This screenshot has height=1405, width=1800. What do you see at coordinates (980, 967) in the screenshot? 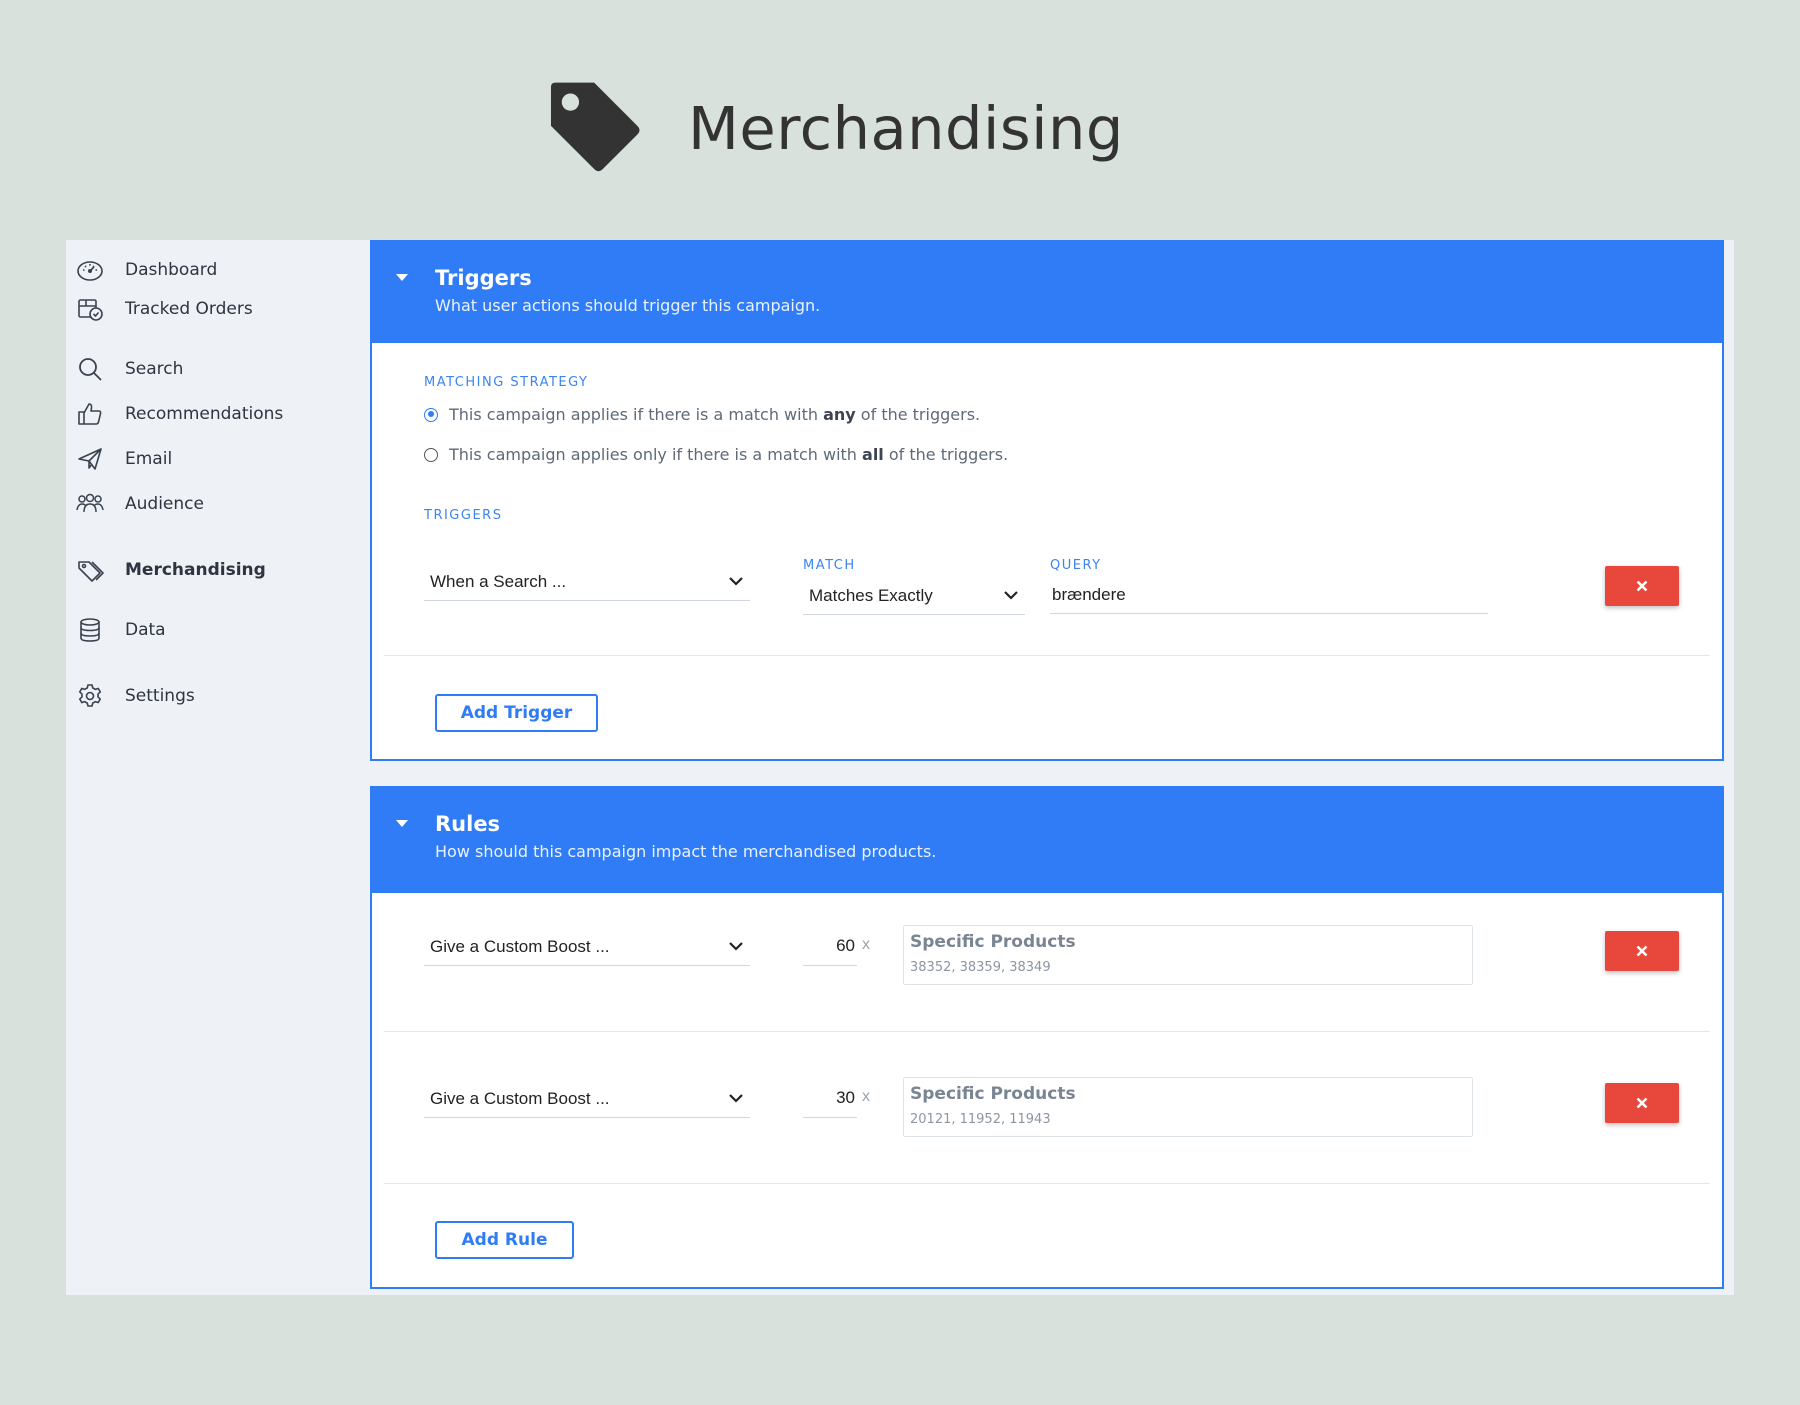
I see `product-ids: 38352, 38359, 38349` at bounding box center [980, 967].